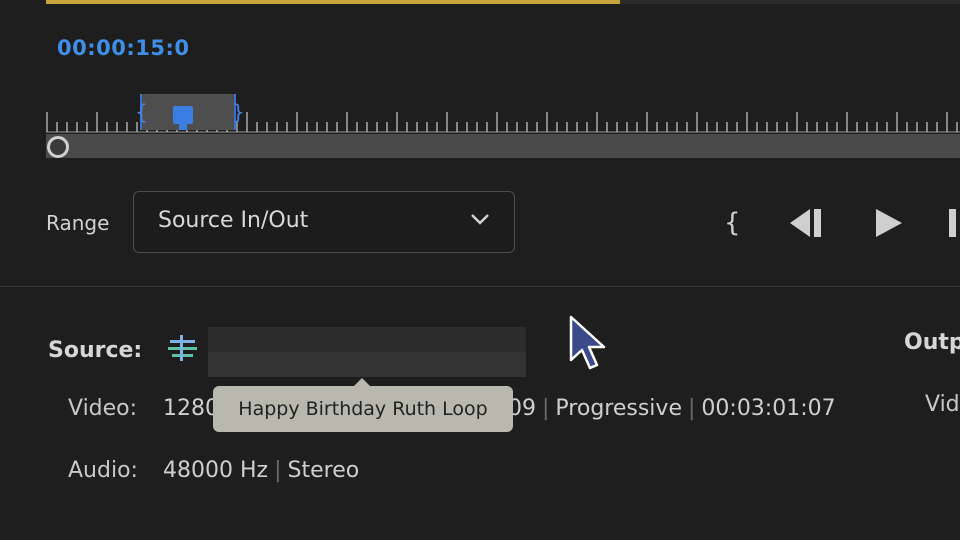 The height and width of the screenshot is (540, 960). Describe the element at coordinates (103, 408) in the screenshot. I see `video-label: Video:` at that location.